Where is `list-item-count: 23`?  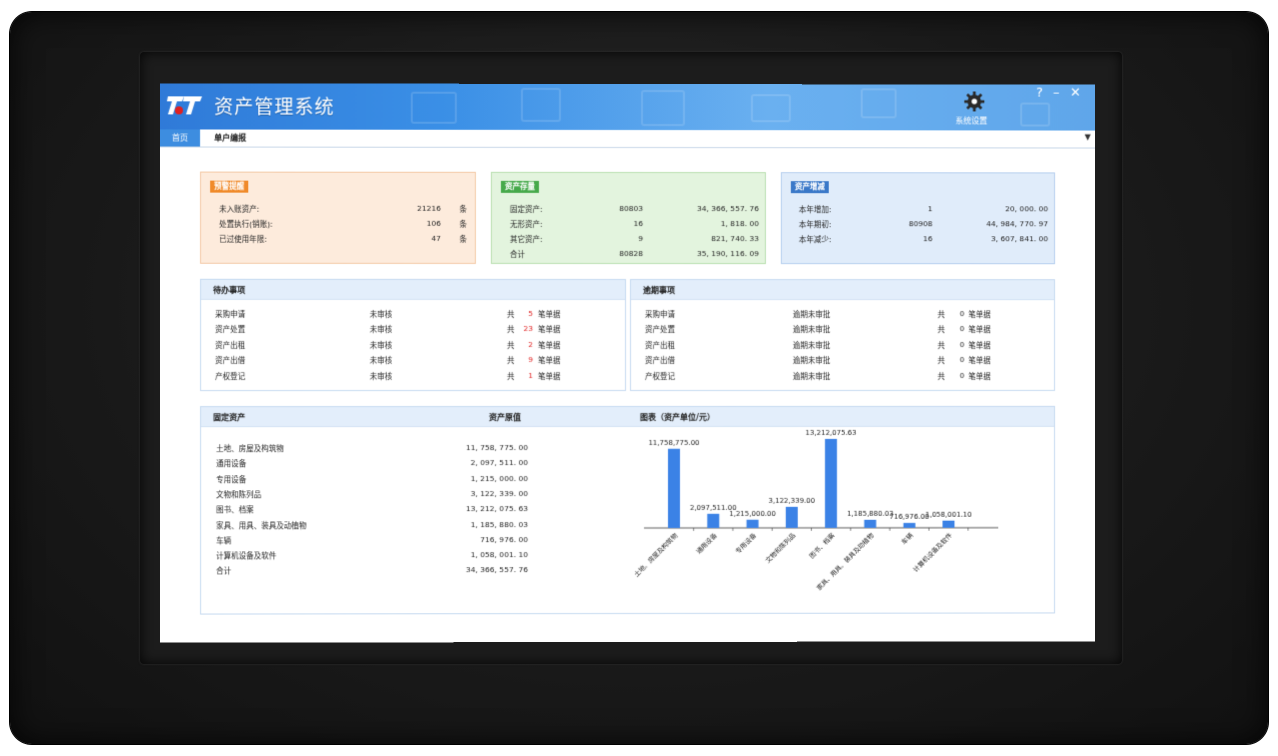
list-item-count: 23 is located at coordinates (528, 328).